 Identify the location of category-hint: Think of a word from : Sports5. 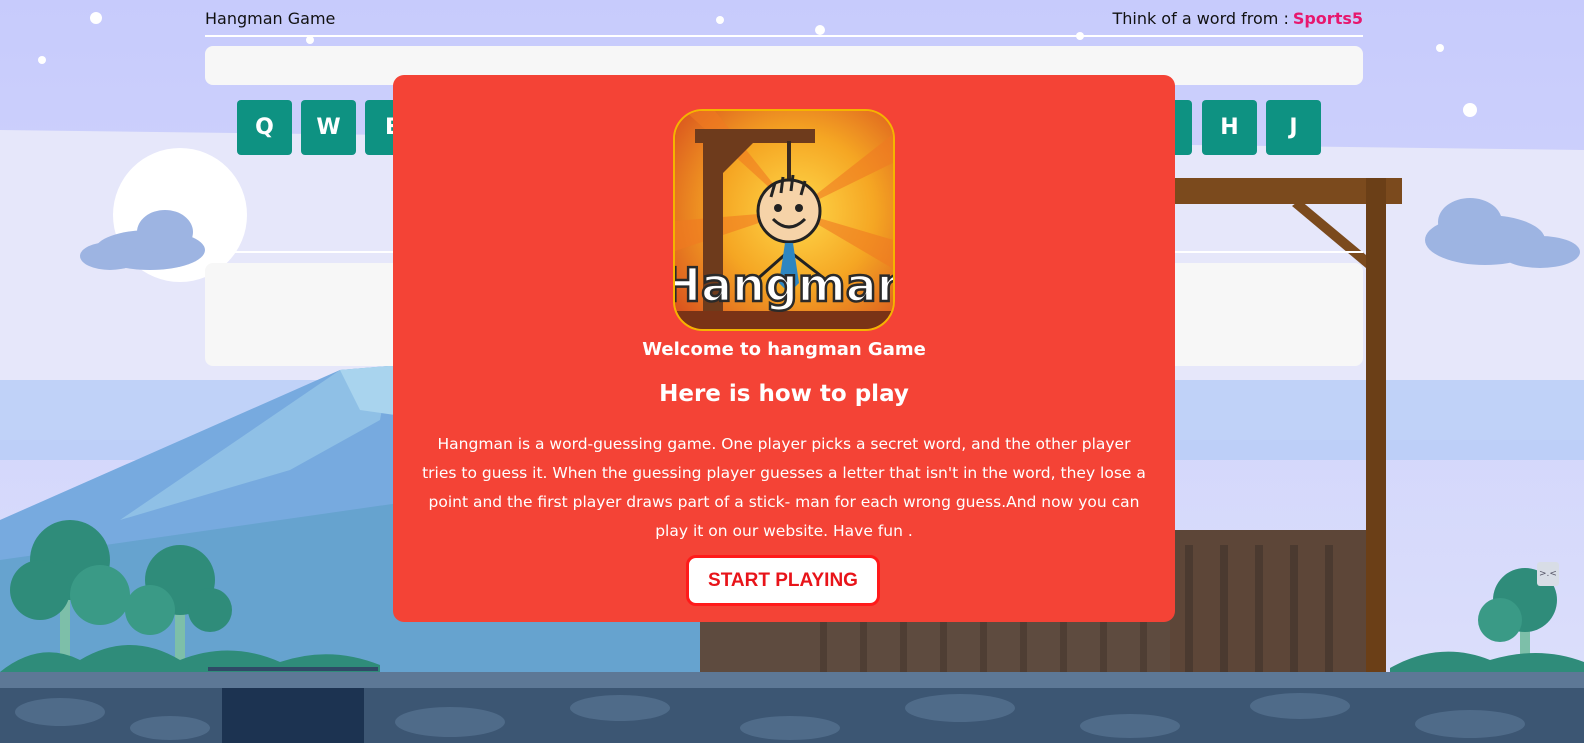
(1237, 18).